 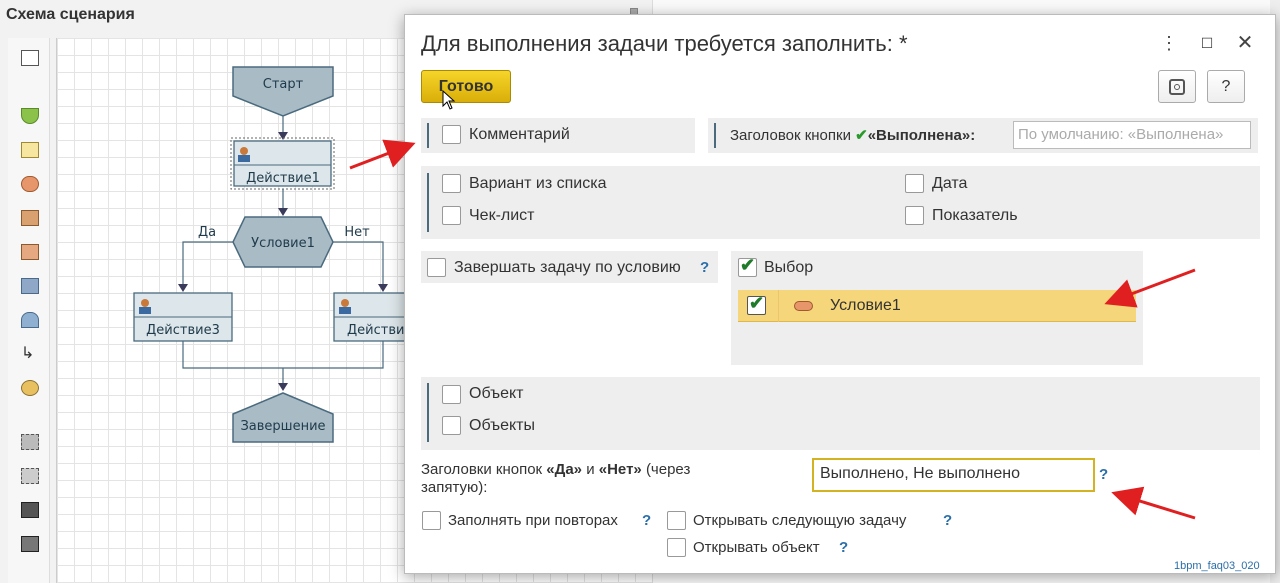 I want to click on arrow-to-choice-item, so click(x=1150, y=288).